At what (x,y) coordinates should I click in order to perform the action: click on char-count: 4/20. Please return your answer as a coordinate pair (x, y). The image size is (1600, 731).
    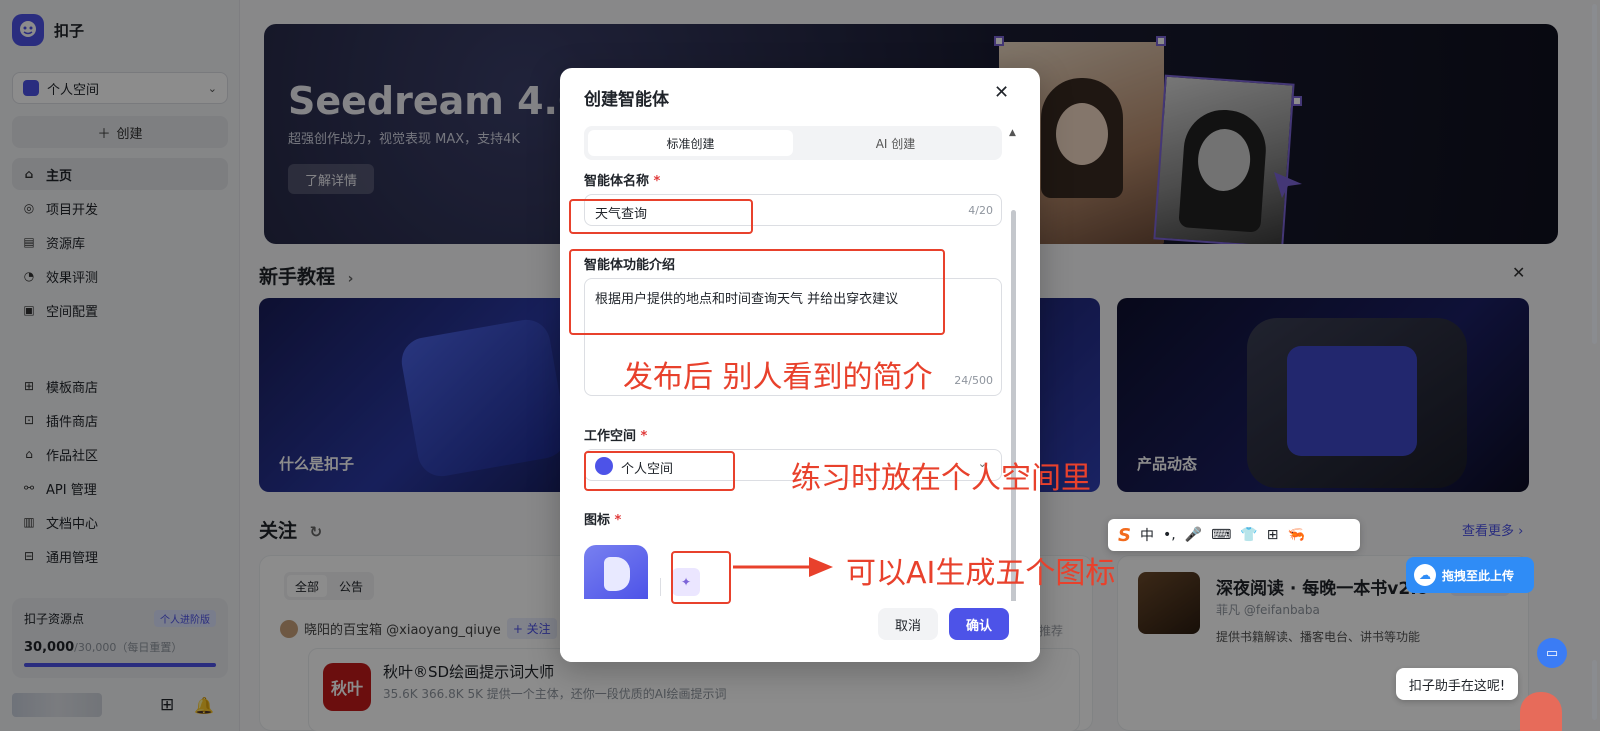
    Looking at the image, I should click on (980, 210).